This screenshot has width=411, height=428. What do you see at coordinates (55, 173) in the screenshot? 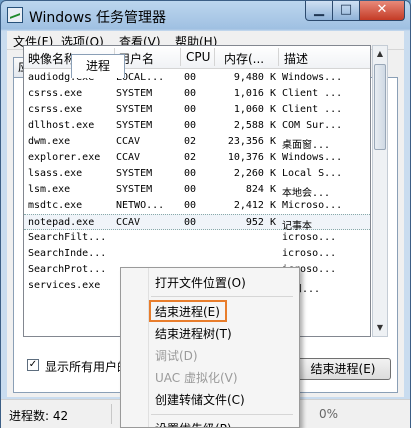
I see `cell-image-name: lsass.exe` at bounding box center [55, 173].